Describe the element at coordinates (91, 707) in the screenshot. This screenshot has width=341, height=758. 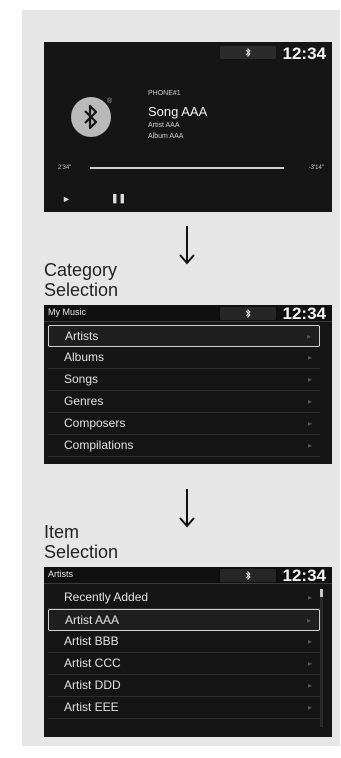
I see `list-item-label: Artist EEE` at that location.